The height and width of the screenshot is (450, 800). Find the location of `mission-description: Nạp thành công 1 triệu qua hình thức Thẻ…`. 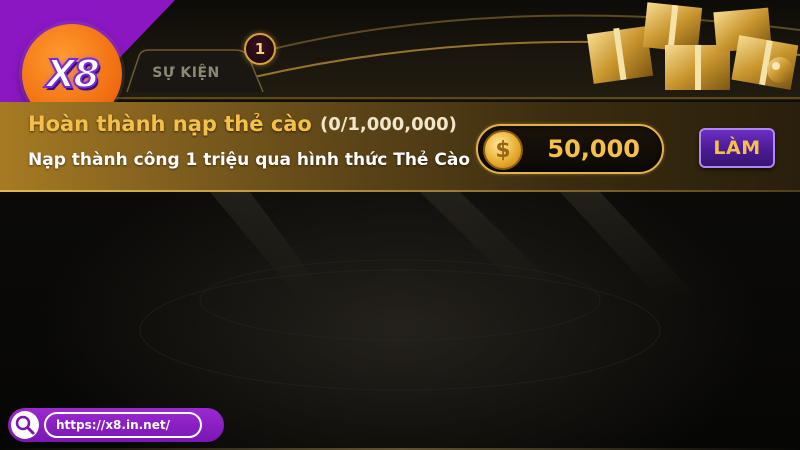

mission-description: Nạp thành công 1 triệu qua hình thức Thẻ… is located at coordinates (249, 160).